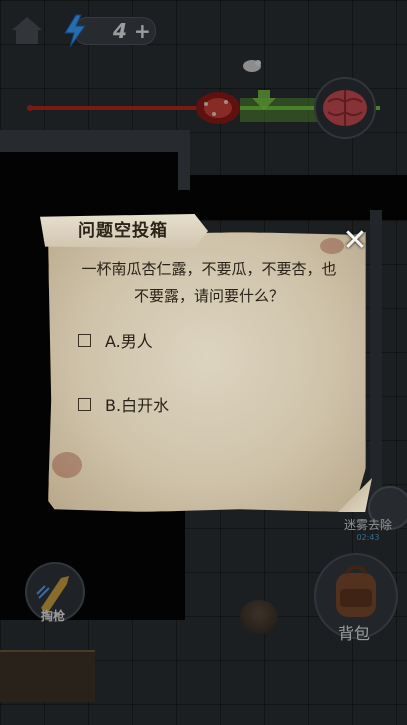  What do you see at coordinates (67, 465) in the screenshot?
I see `blood-stain` at bounding box center [67, 465].